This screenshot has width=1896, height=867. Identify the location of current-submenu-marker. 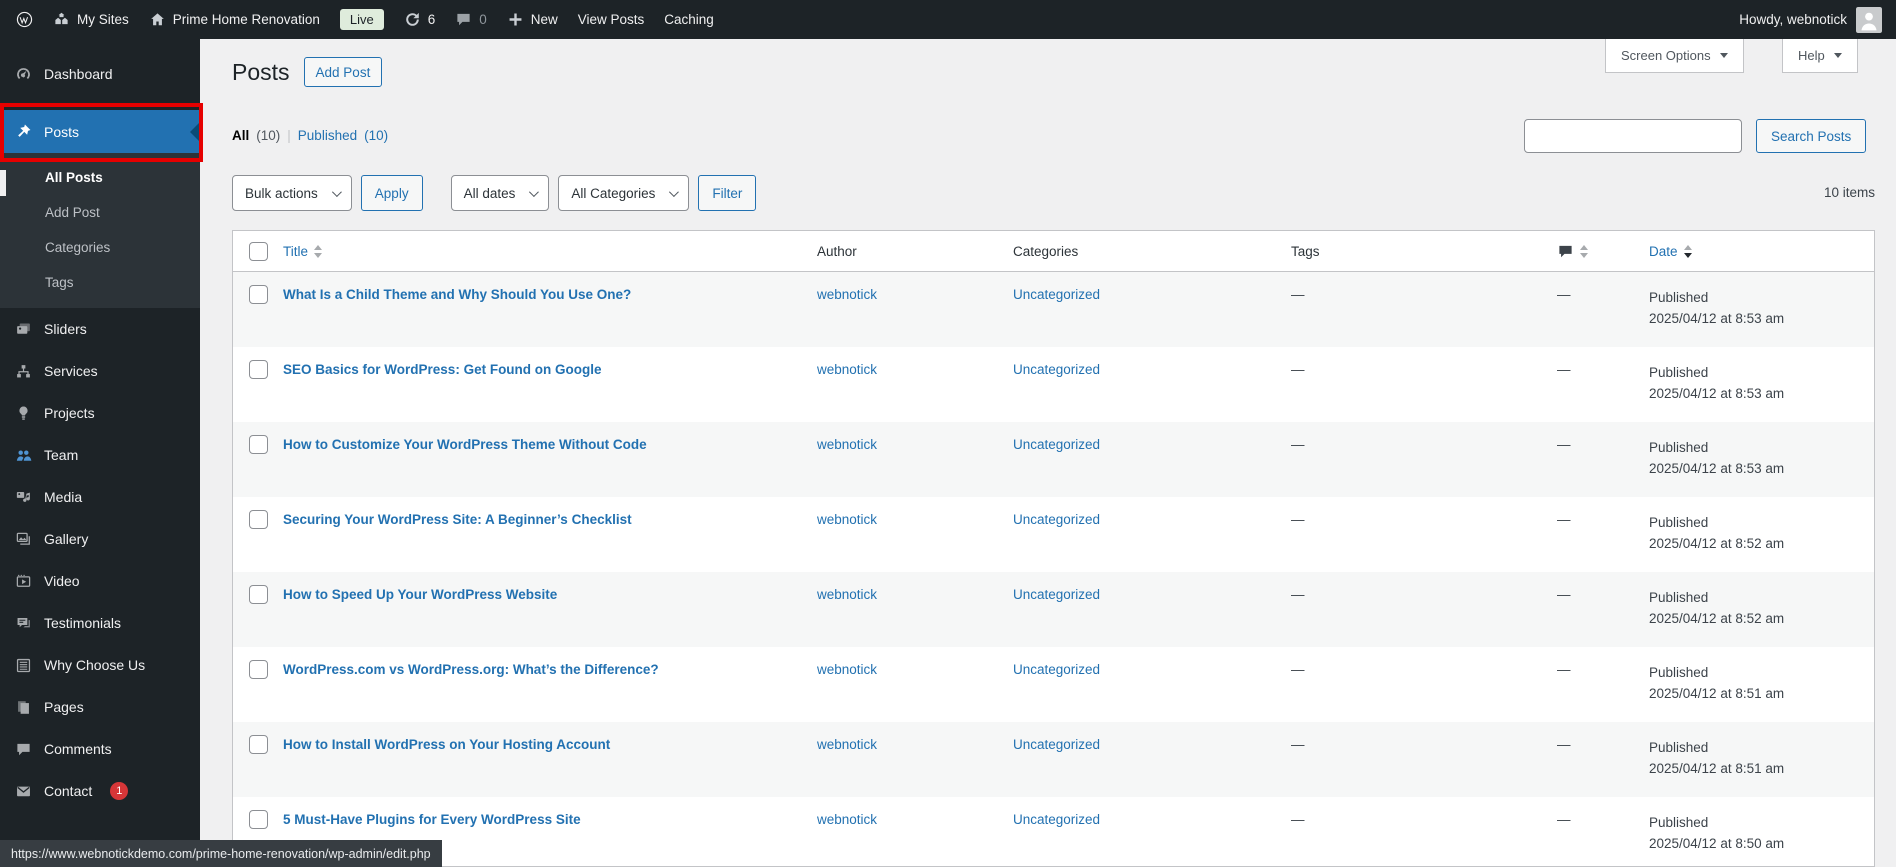
(3, 183).